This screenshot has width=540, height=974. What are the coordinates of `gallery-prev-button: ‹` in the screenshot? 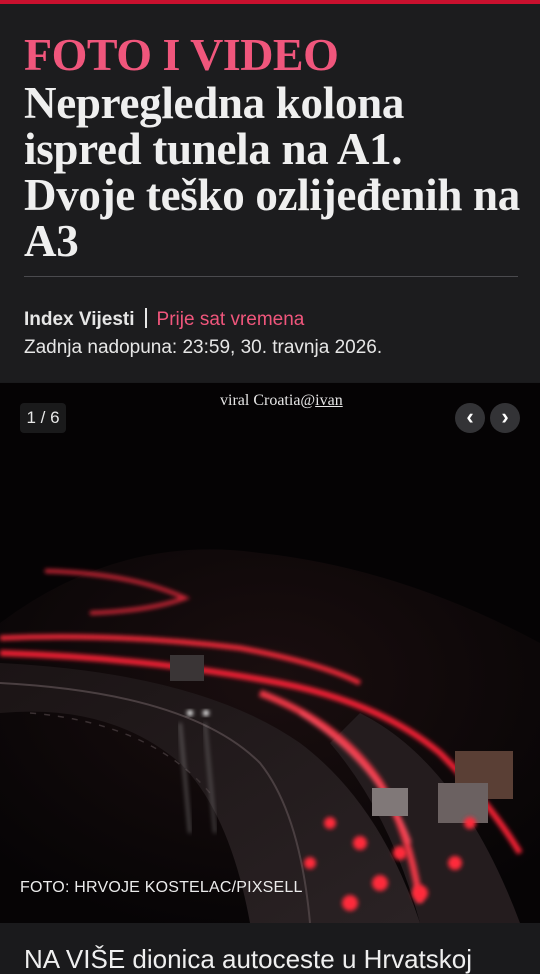 It's located at (470, 418).